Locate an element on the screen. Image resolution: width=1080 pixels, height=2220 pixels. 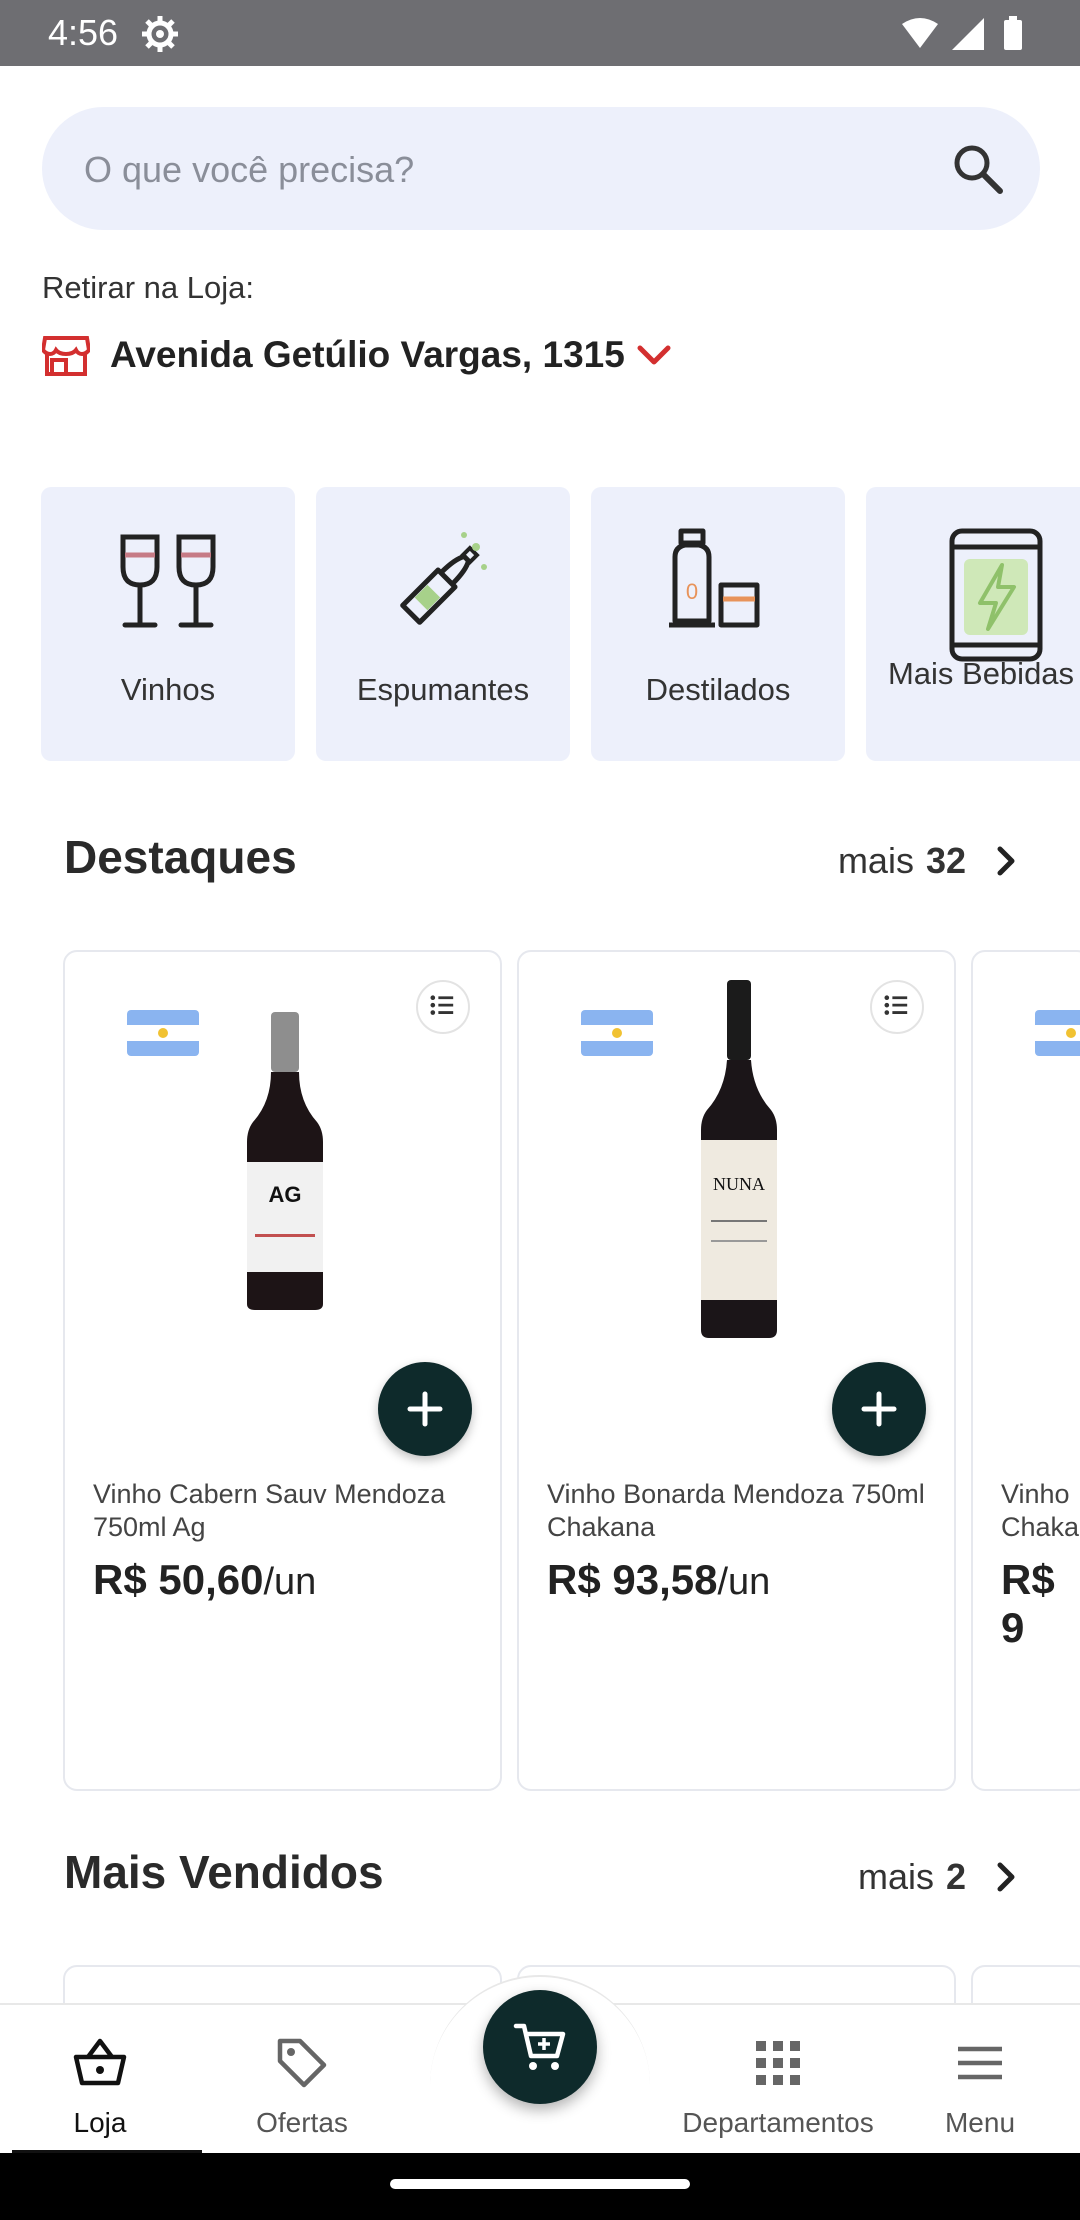
see-more-mais-vendidos: mais 2 is located at coordinates (942, 1877).